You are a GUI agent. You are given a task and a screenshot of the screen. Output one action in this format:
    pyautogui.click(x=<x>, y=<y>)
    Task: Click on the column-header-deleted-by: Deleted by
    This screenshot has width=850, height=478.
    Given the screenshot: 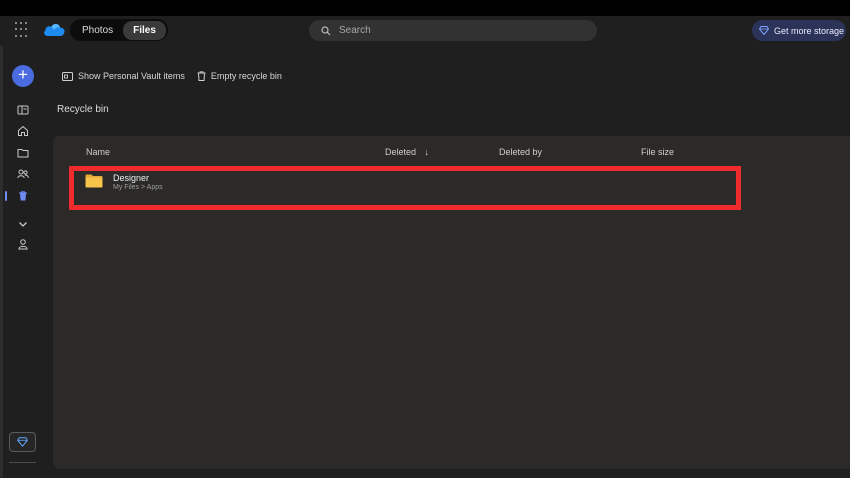 What is the action you would take?
    pyautogui.click(x=520, y=152)
    